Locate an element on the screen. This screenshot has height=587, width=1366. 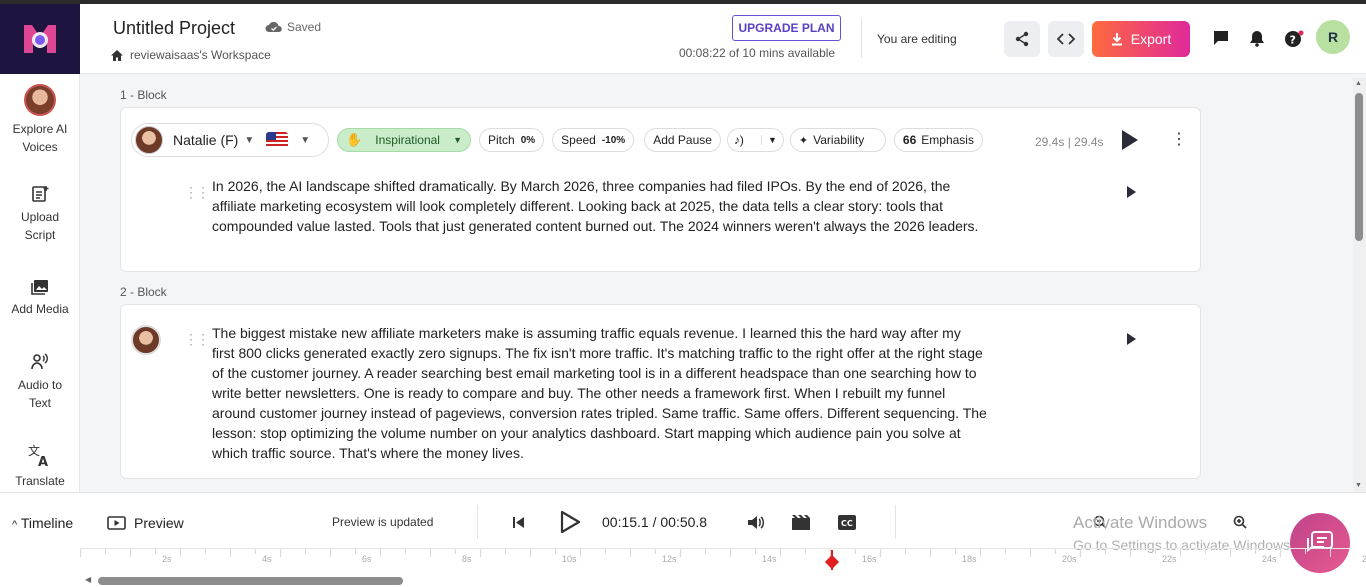
export-label: Export is located at coordinates (1151, 39).